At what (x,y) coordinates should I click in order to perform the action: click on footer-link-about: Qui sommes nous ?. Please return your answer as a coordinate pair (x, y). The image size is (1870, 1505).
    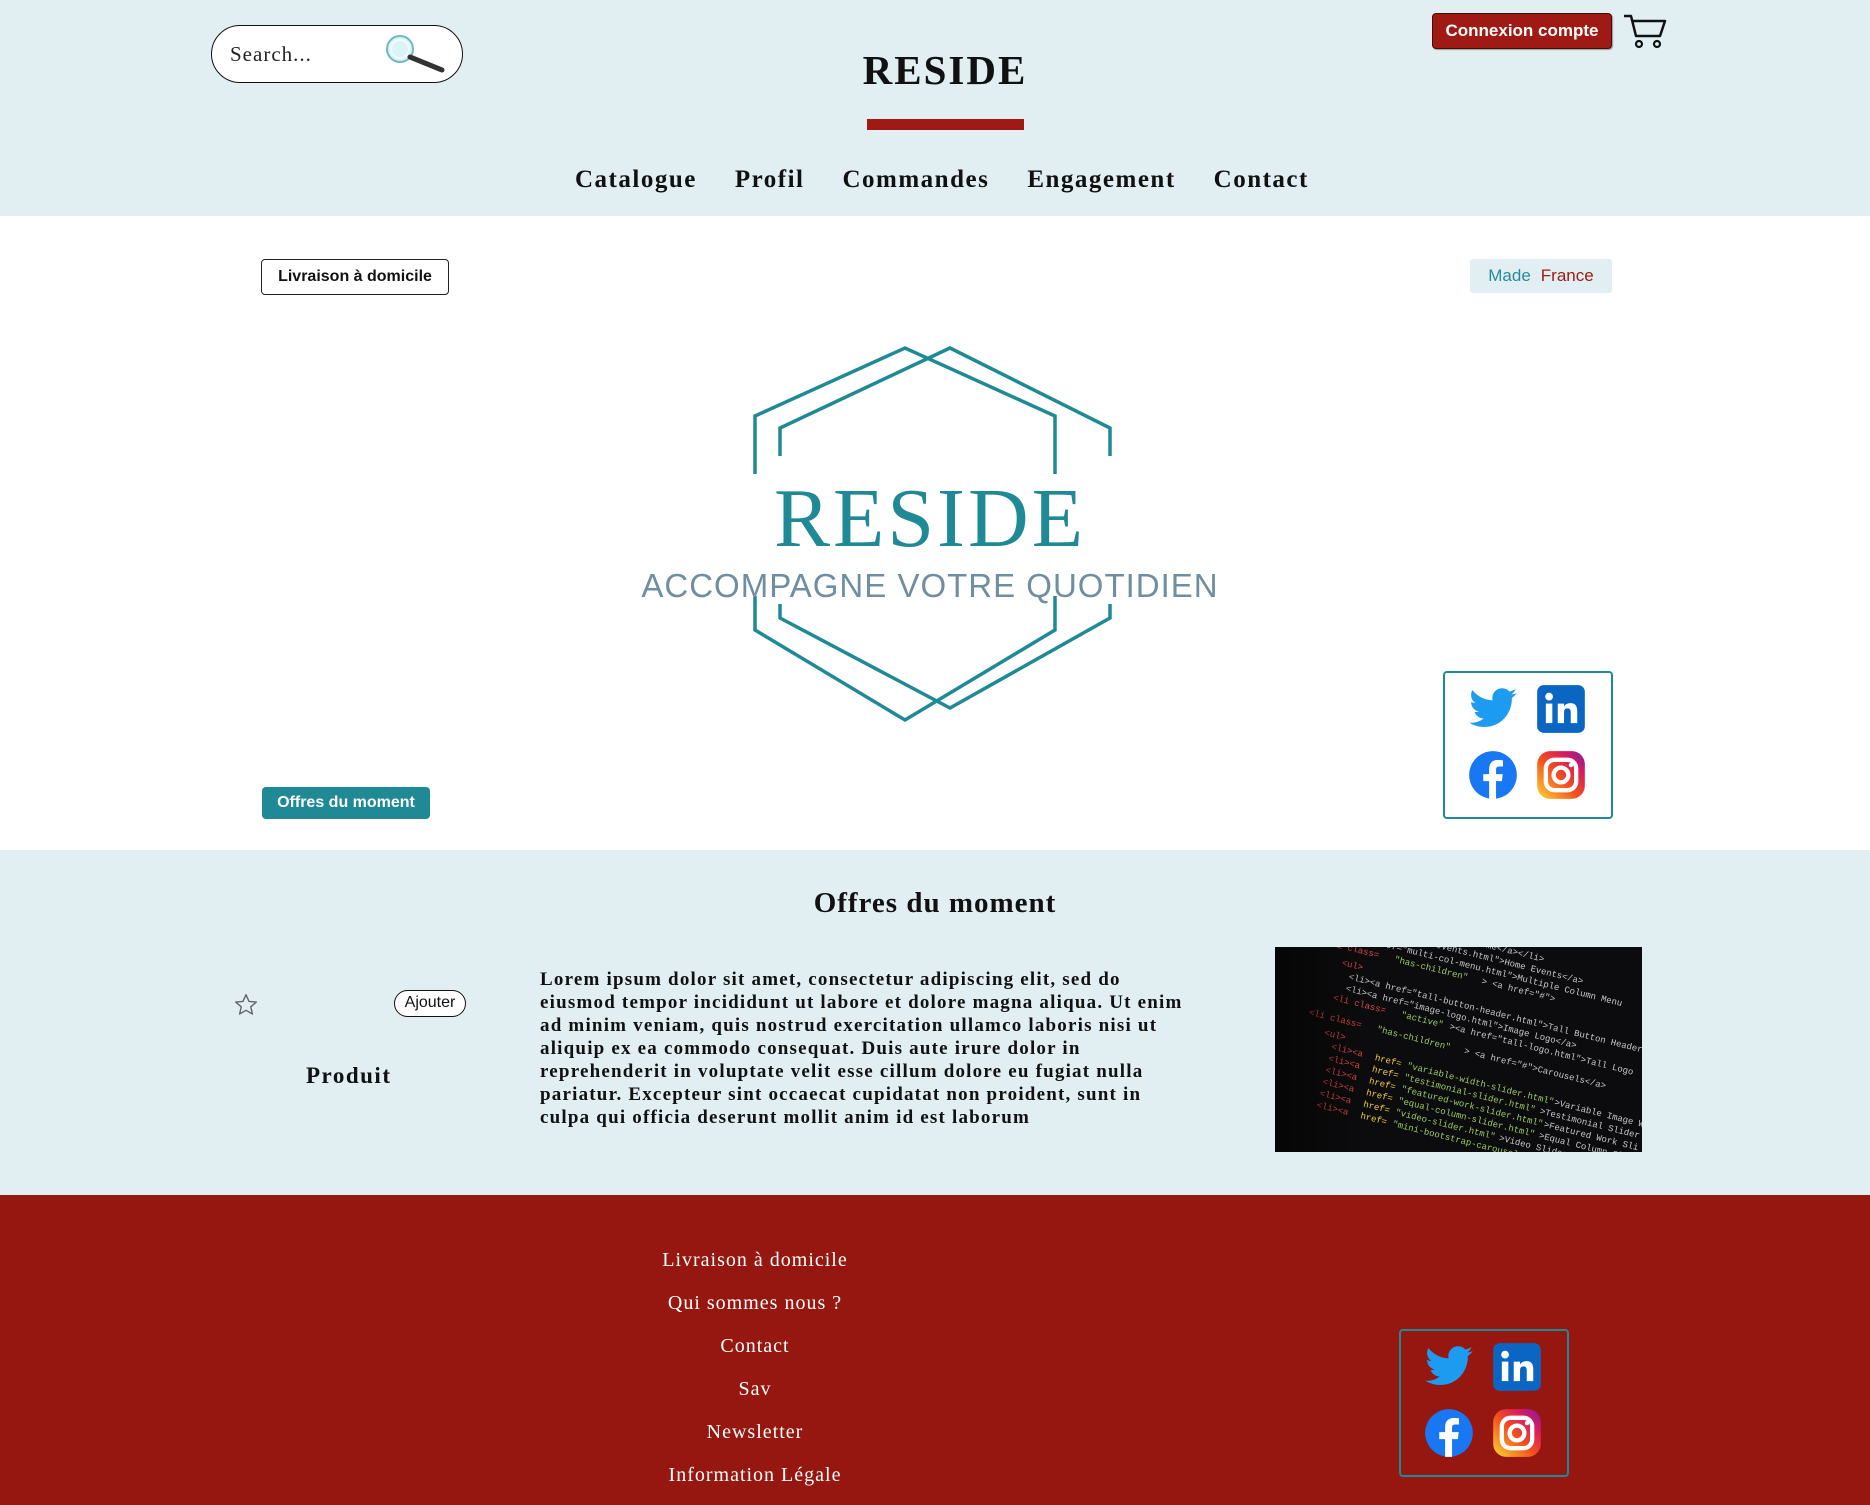
    Looking at the image, I should click on (755, 1303).